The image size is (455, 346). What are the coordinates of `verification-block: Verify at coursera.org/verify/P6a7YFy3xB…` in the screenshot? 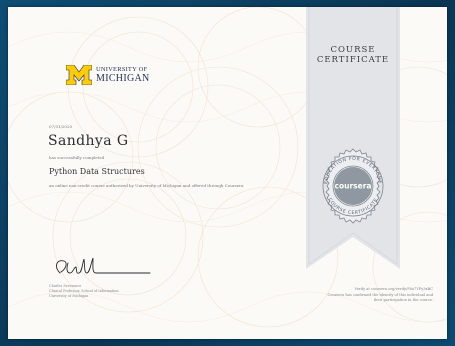 It's located at (353, 295).